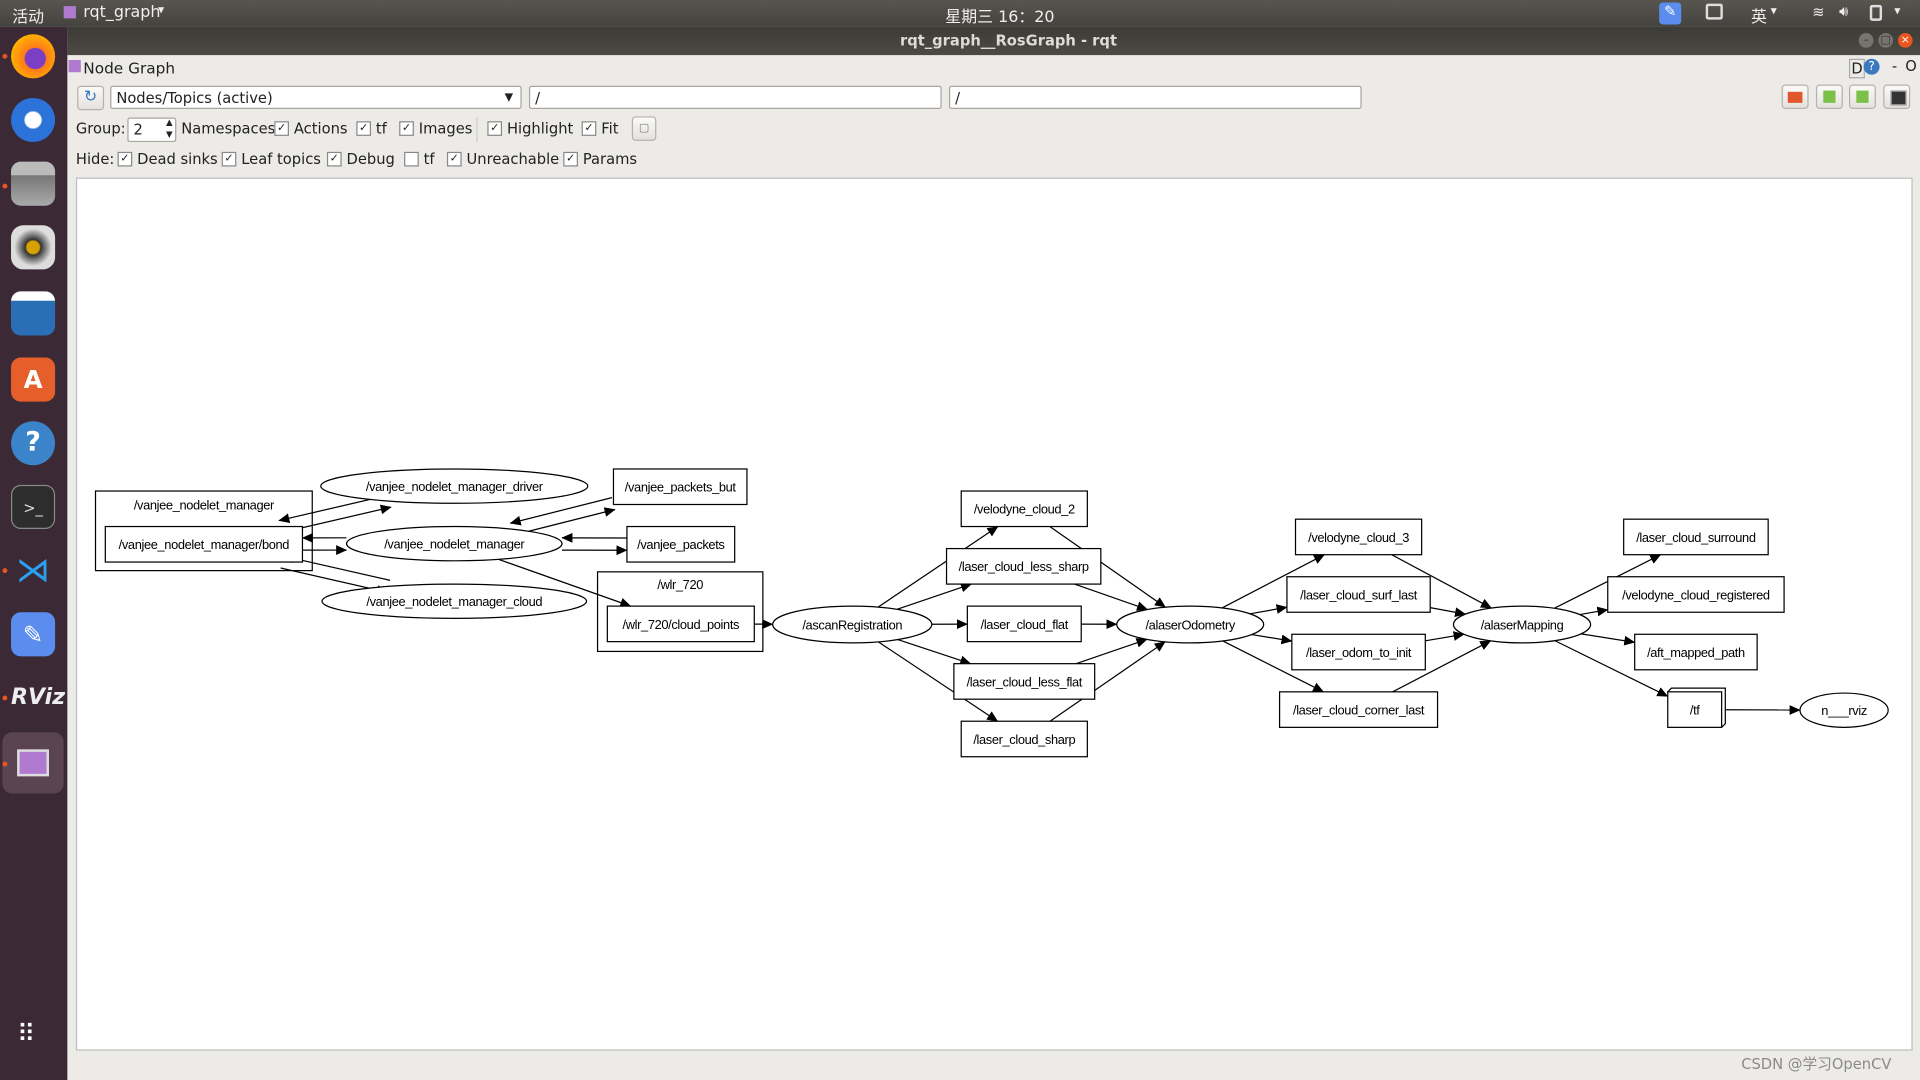 The image size is (1920, 1080). I want to click on node-label: /laser_cloud_less_flat, so click(1025, 681).